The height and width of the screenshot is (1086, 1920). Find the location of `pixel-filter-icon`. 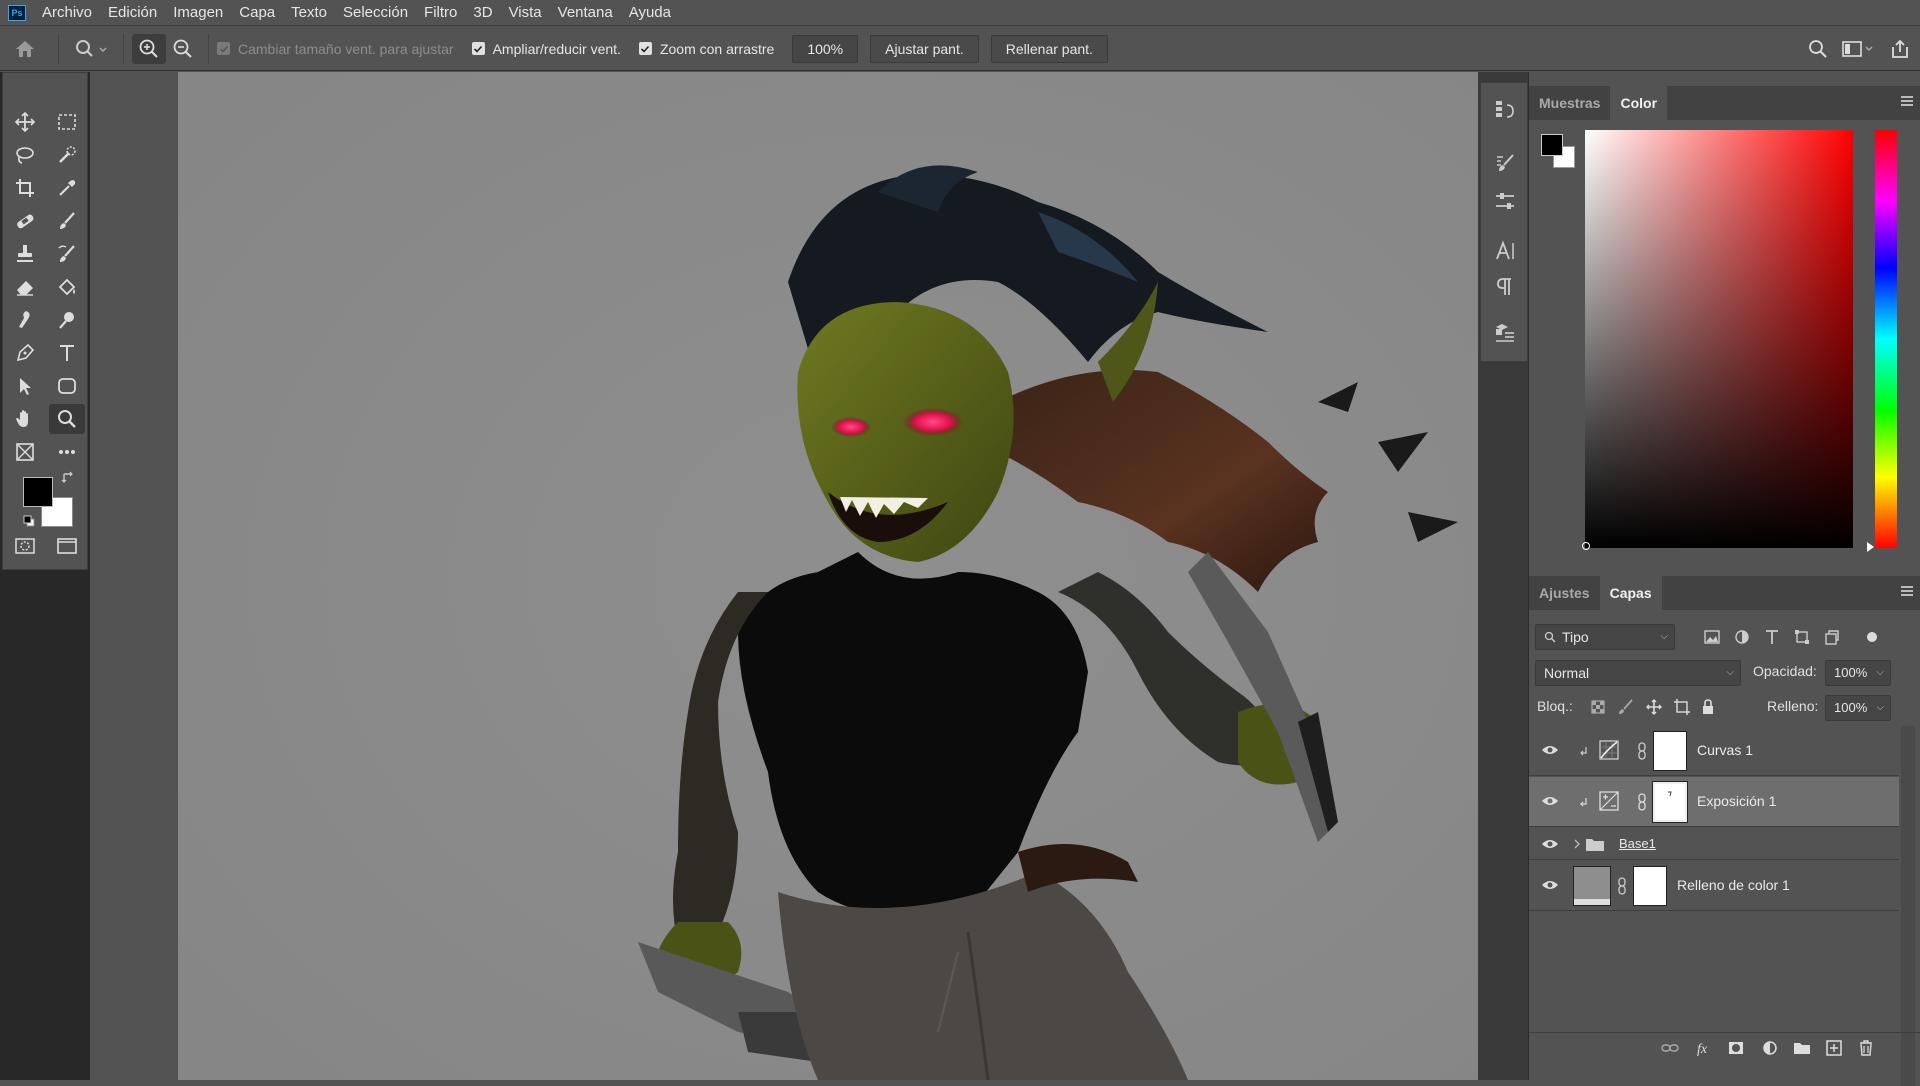

pixel-filter-icon is located at coordinates (1712, 637).